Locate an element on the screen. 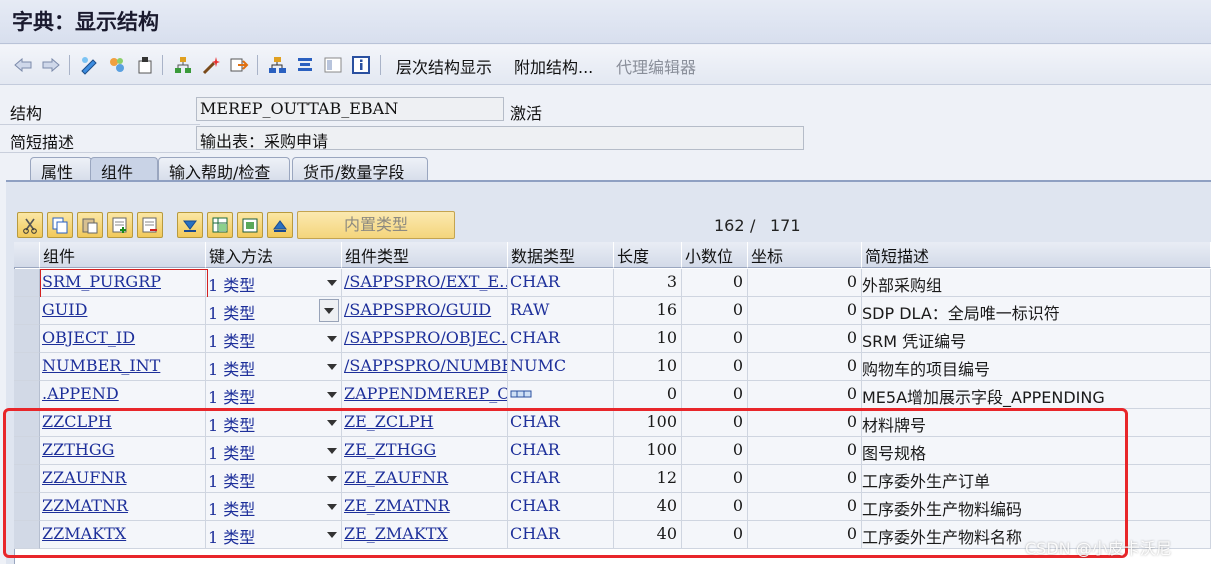 The image size is (1211, 564). forward-arrow-icon is located at coordinates (51, 65).